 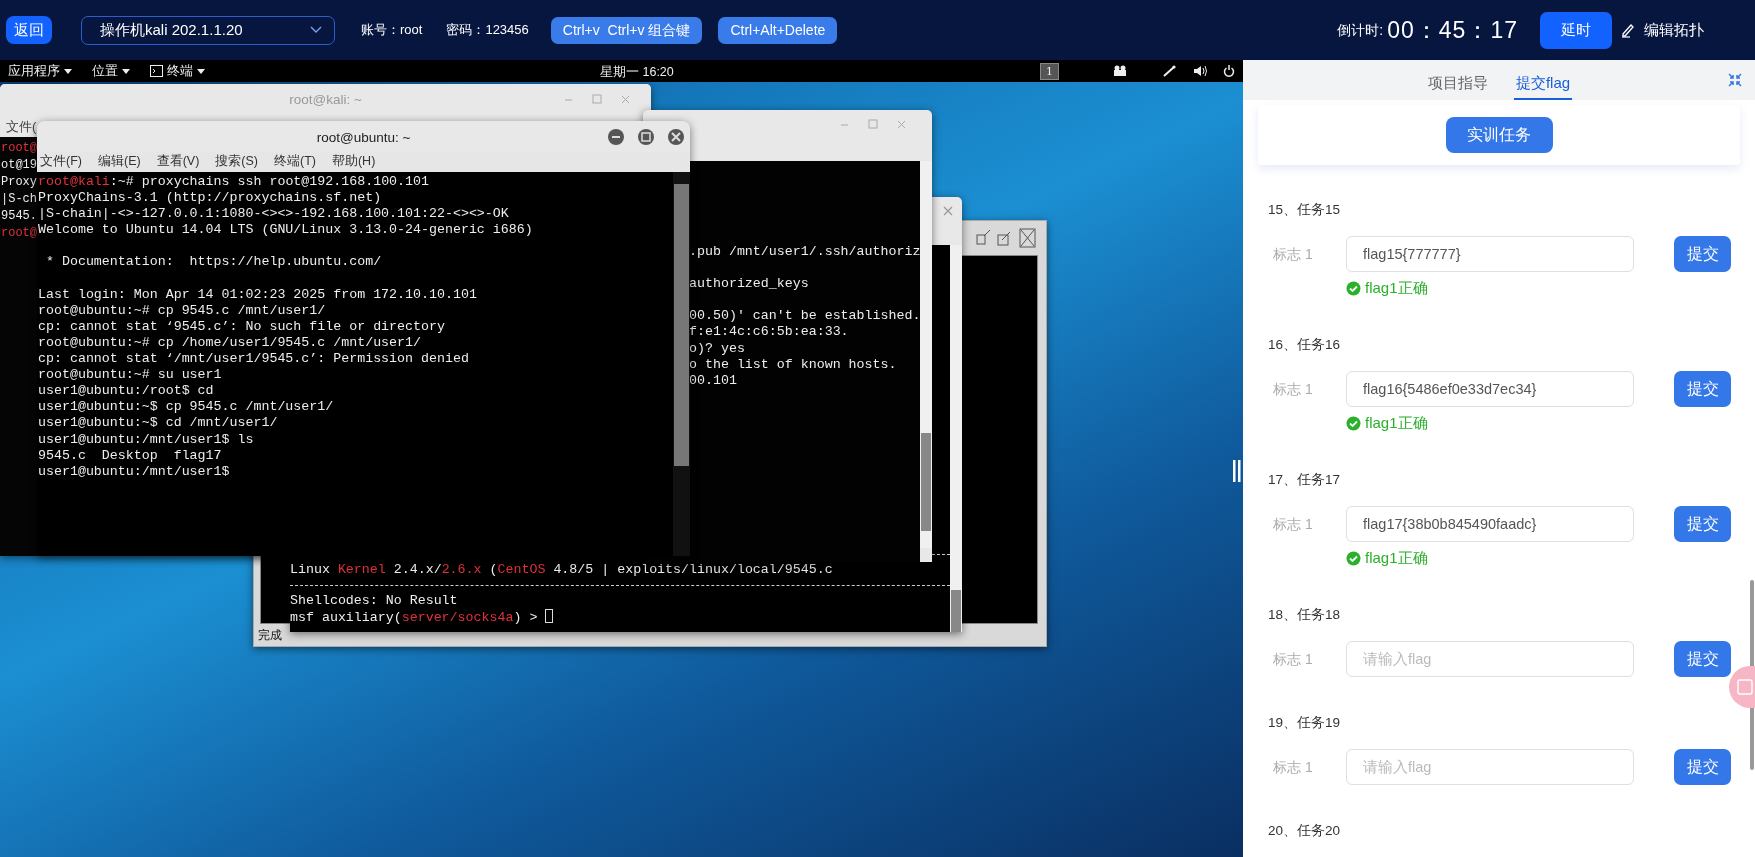 I want to click on close-icon, so click(x=948, y=211).